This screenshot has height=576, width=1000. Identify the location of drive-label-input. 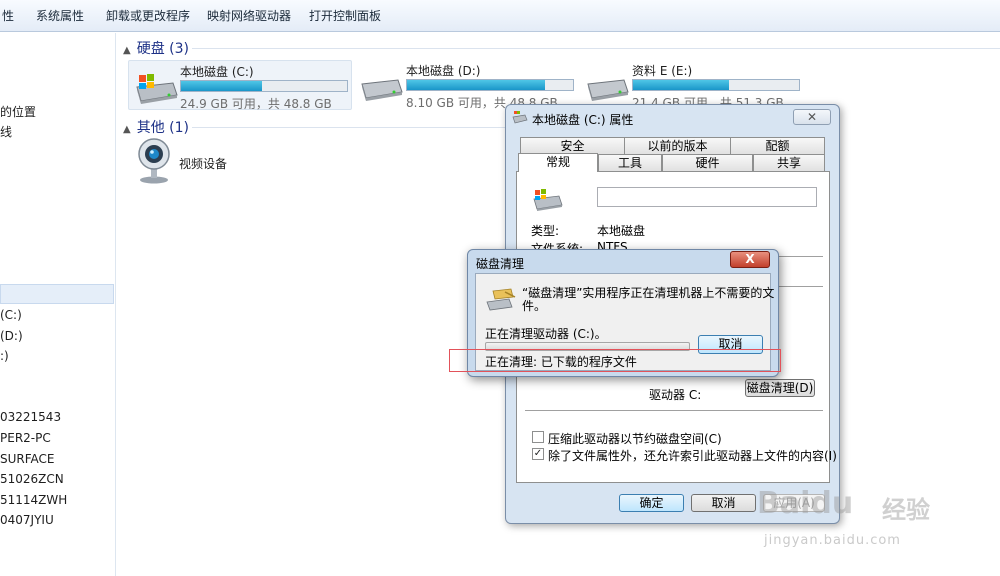
(707, 197).